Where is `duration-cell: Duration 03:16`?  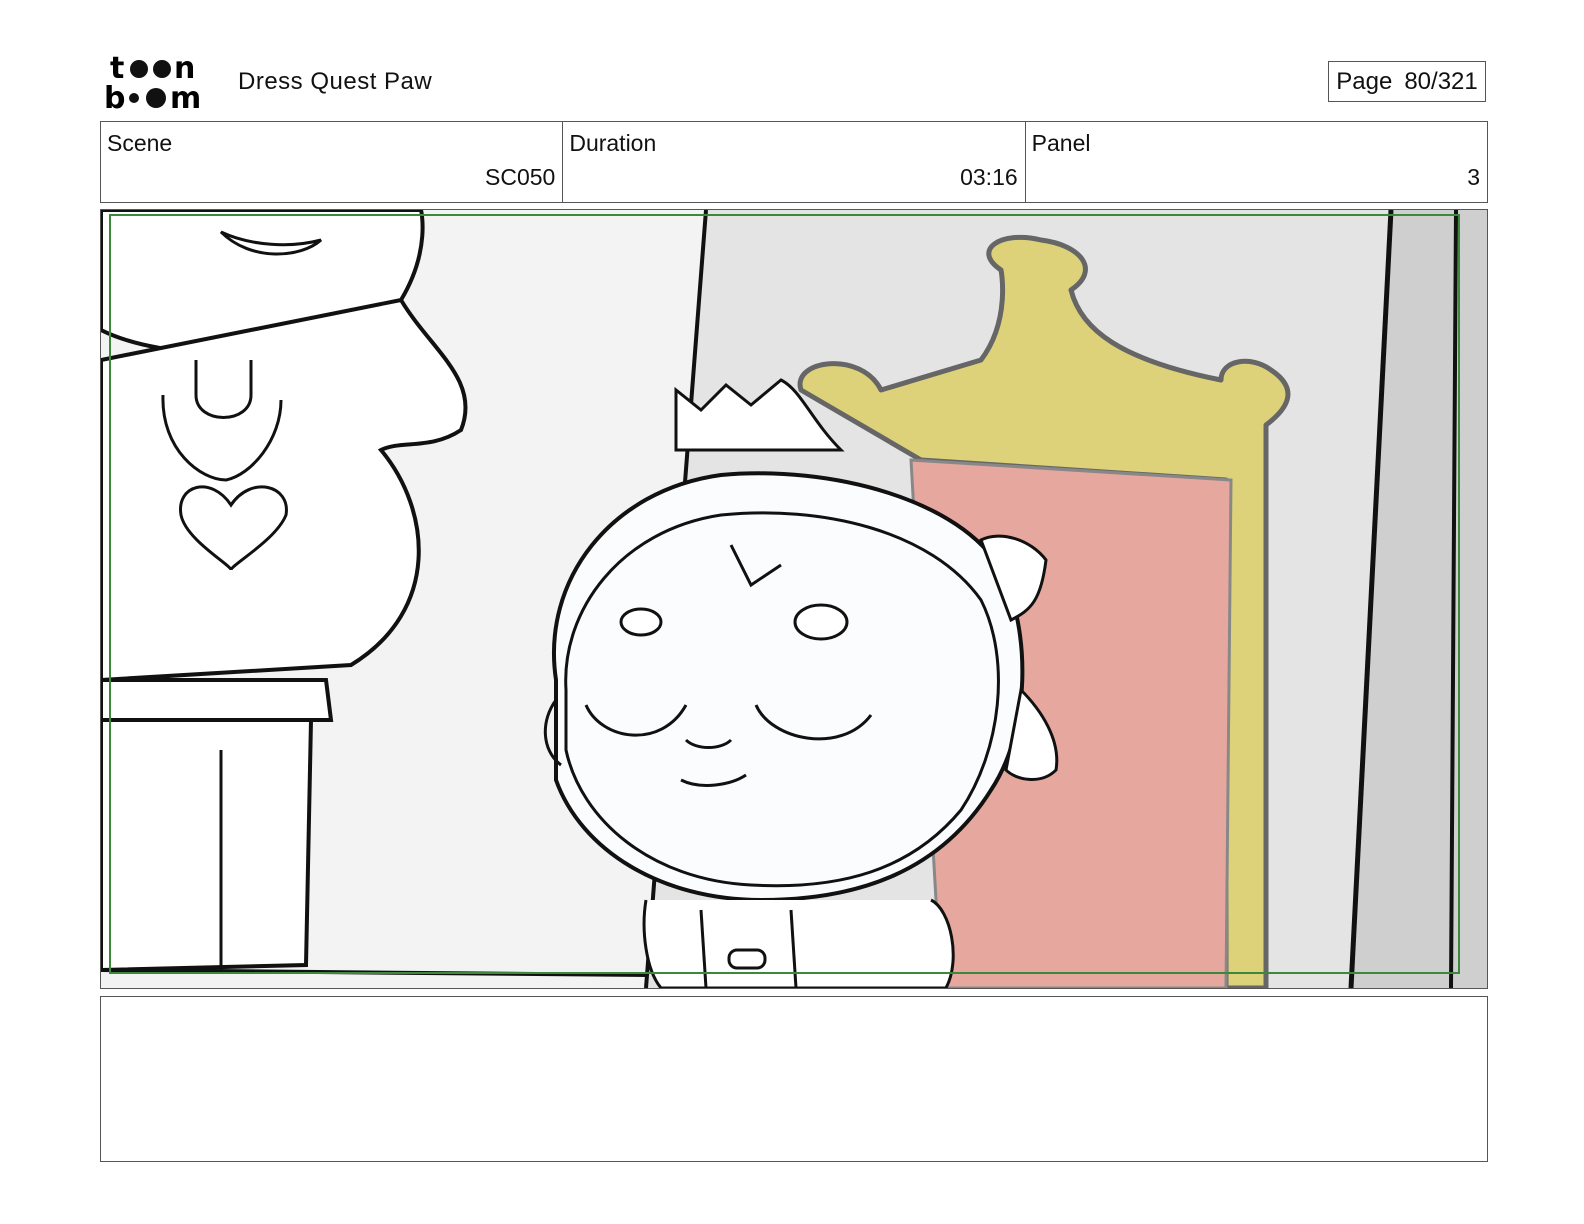 duration-cell: Duration 03:16 is located at coordinates (794, 162).